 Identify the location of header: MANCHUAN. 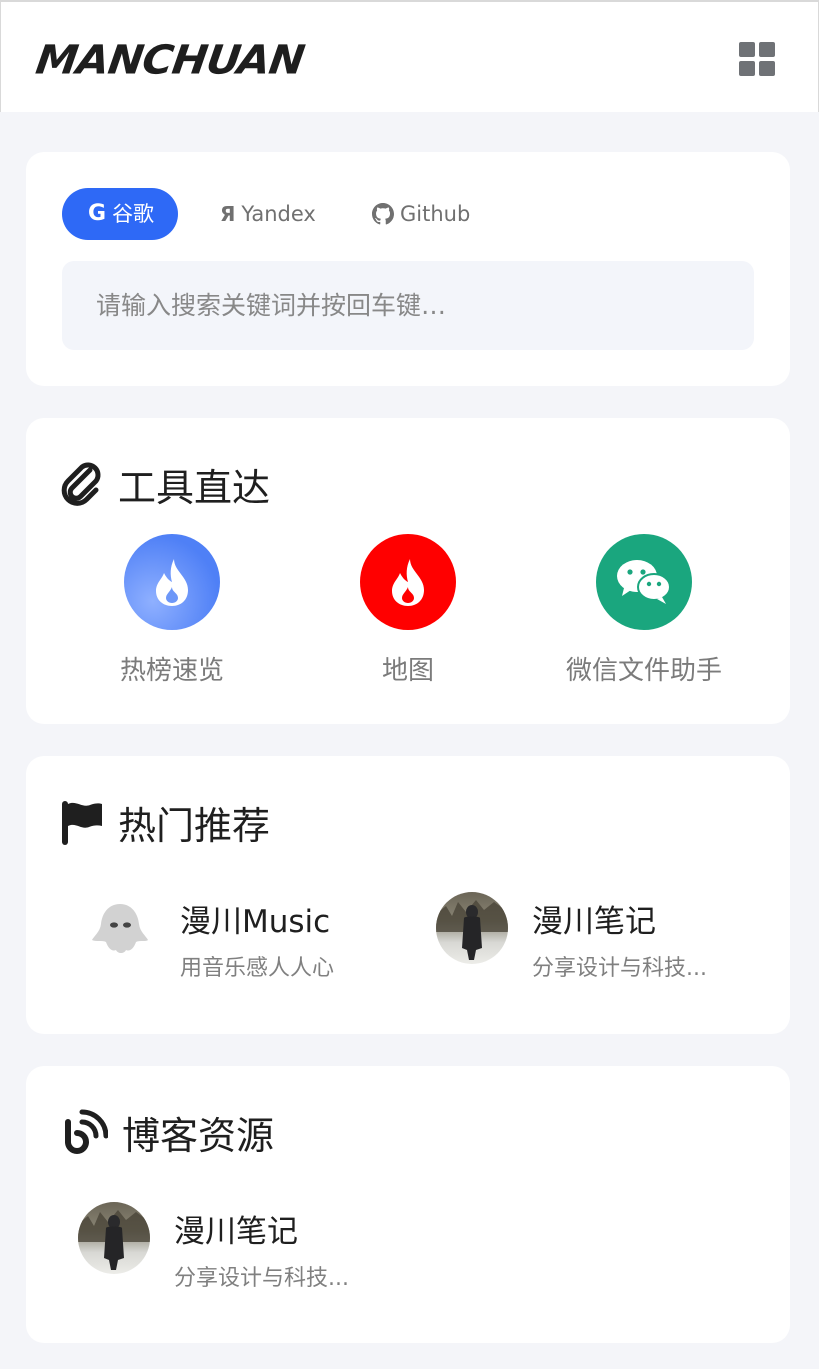
(409, 56).